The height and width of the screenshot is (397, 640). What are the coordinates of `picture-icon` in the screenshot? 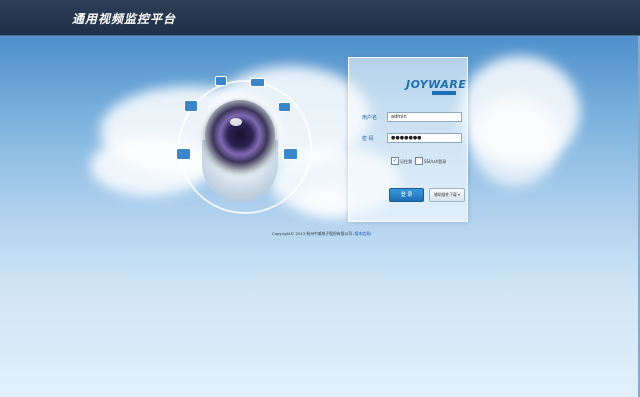 It's located at (191, 106).